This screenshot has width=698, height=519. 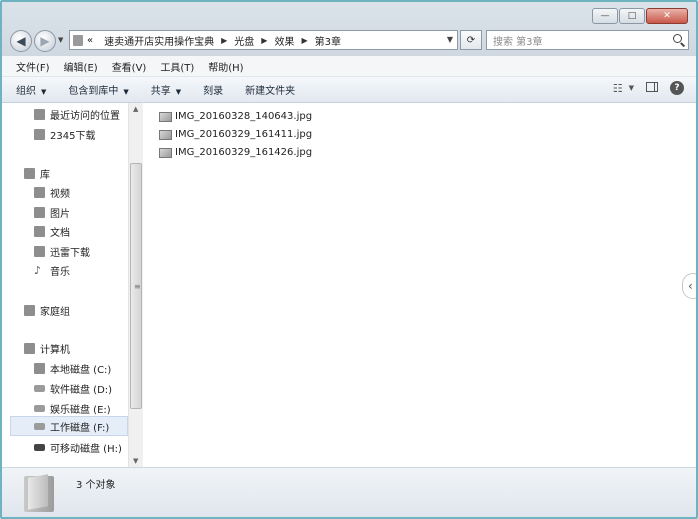 I want to click on nav-label: 软件磁盘 (D:), so click(x=81, y=390).